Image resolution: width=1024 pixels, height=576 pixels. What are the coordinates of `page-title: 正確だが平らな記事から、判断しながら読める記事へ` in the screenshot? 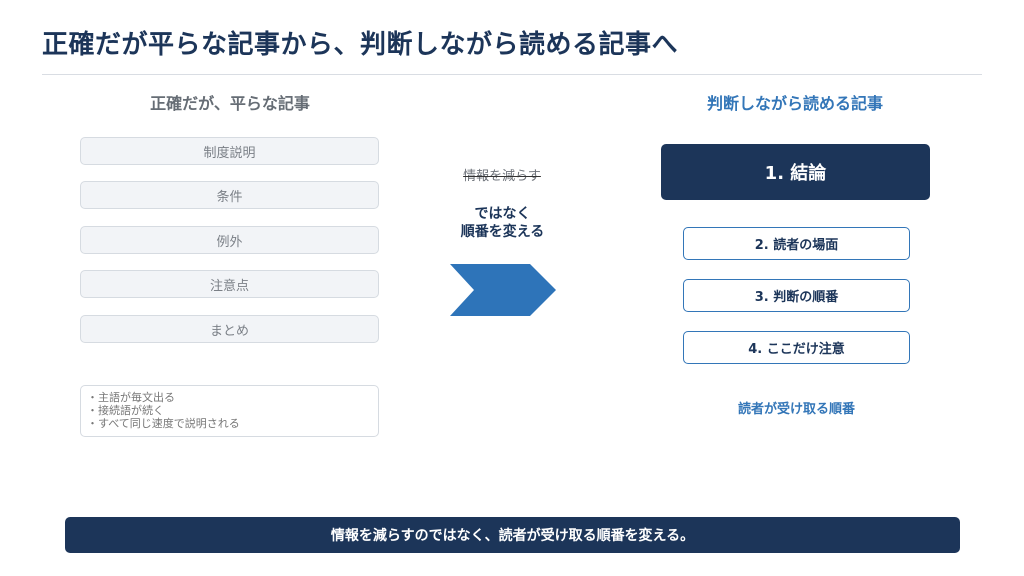 It's located at (360, 45).